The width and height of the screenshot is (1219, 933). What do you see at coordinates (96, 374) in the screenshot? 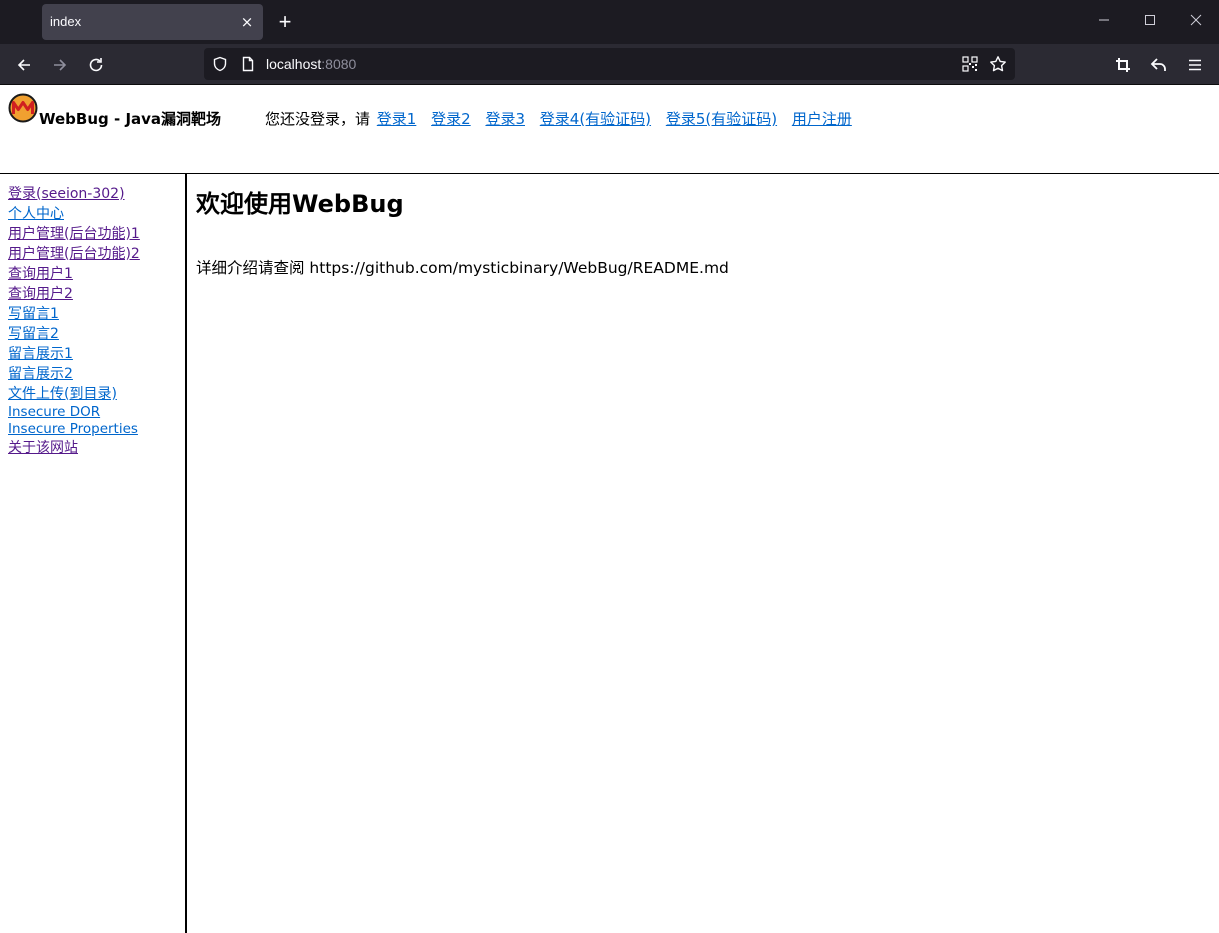
I see `sidebar-item-show-messages-2: 留言展示2` at bounding box center [96, 374].